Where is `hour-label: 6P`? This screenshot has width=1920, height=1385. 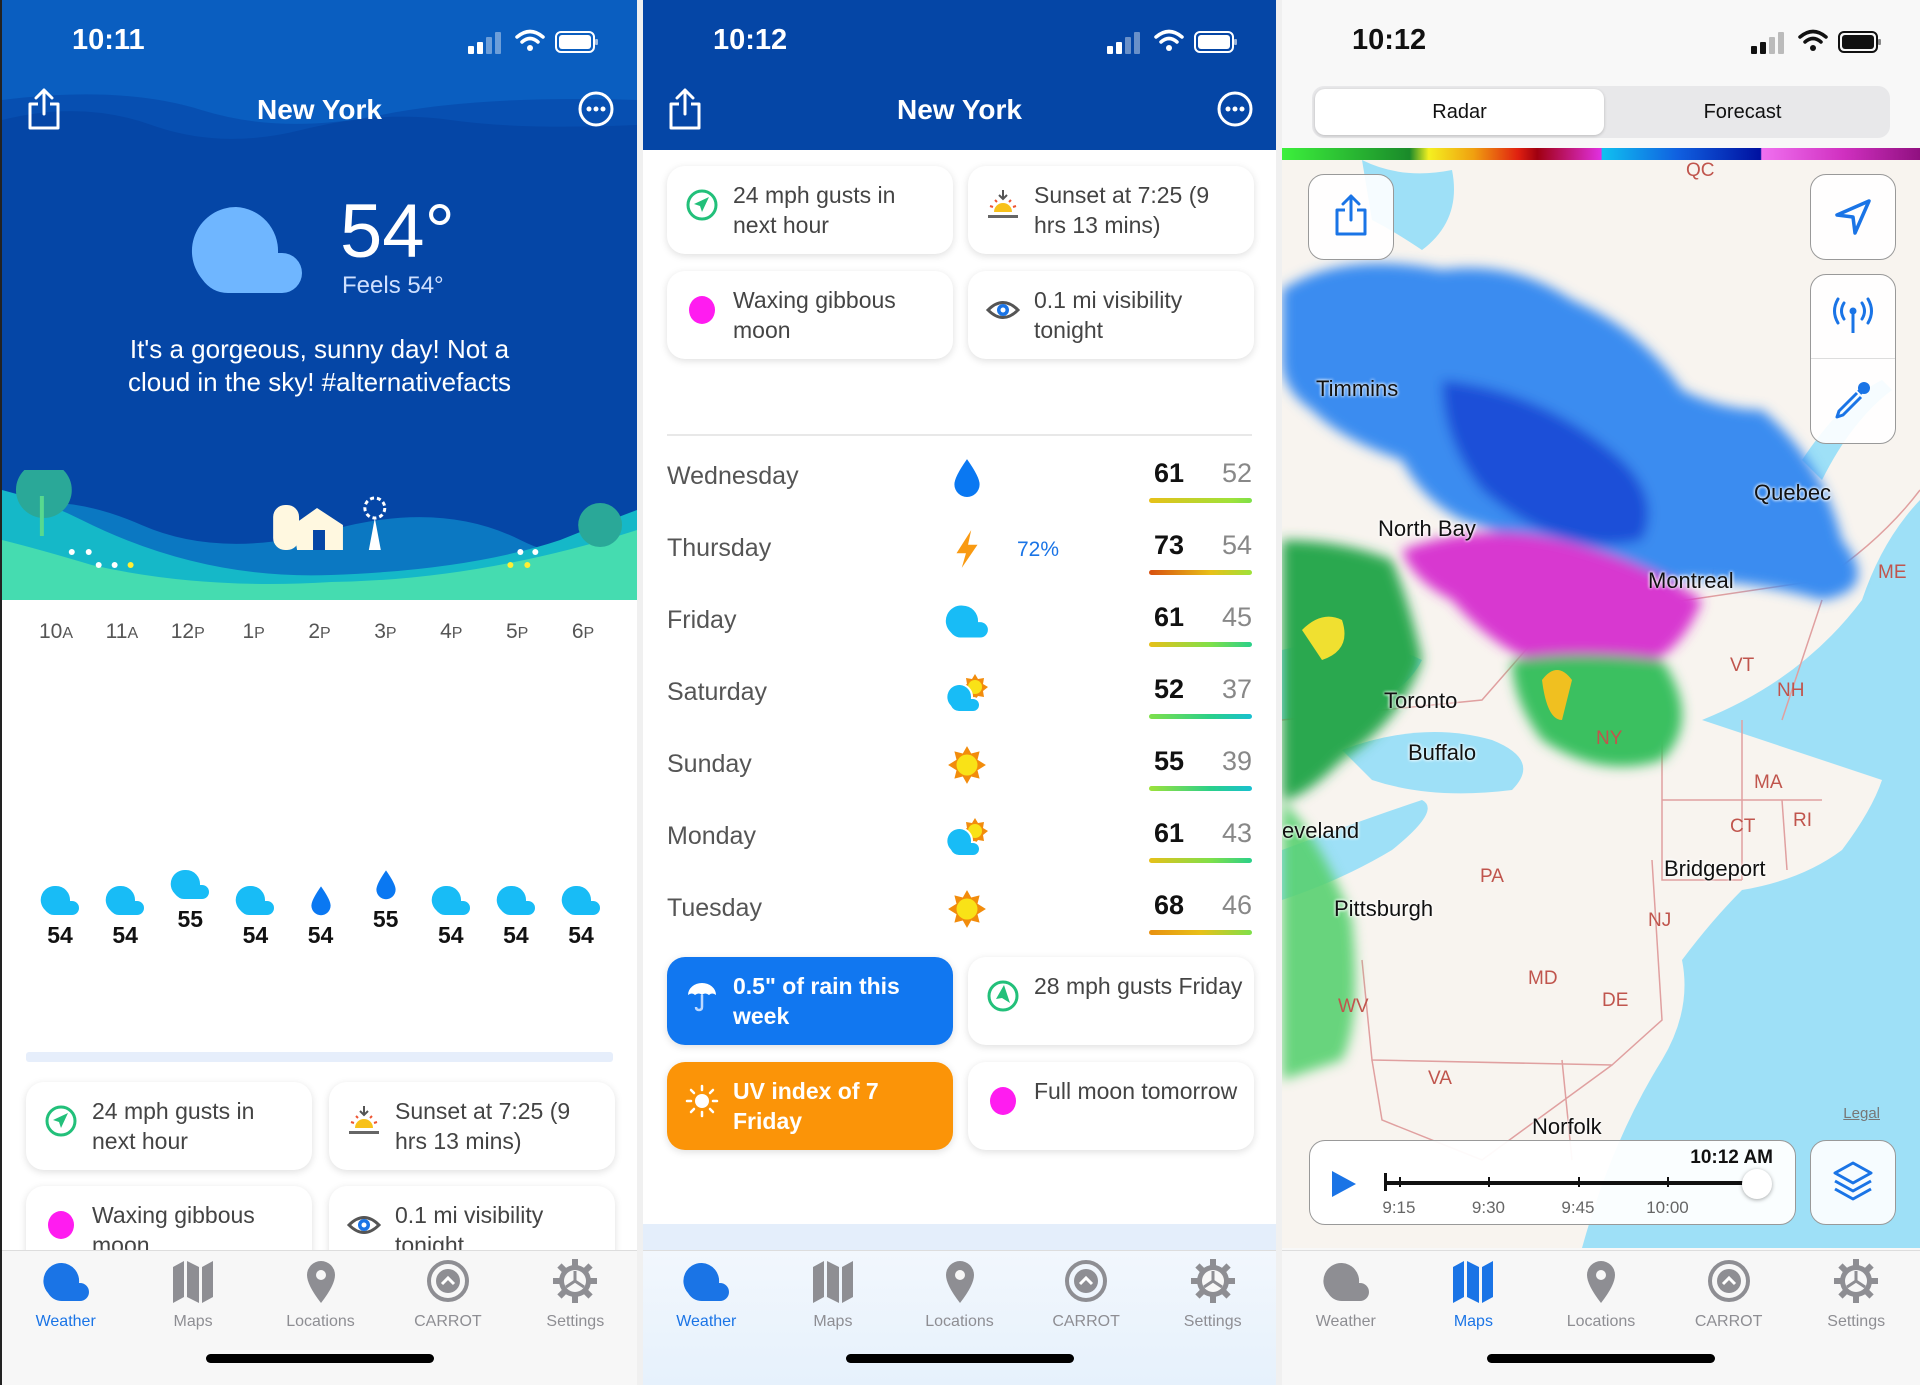
hour-label: 6P is located at coordinates (583, 632).